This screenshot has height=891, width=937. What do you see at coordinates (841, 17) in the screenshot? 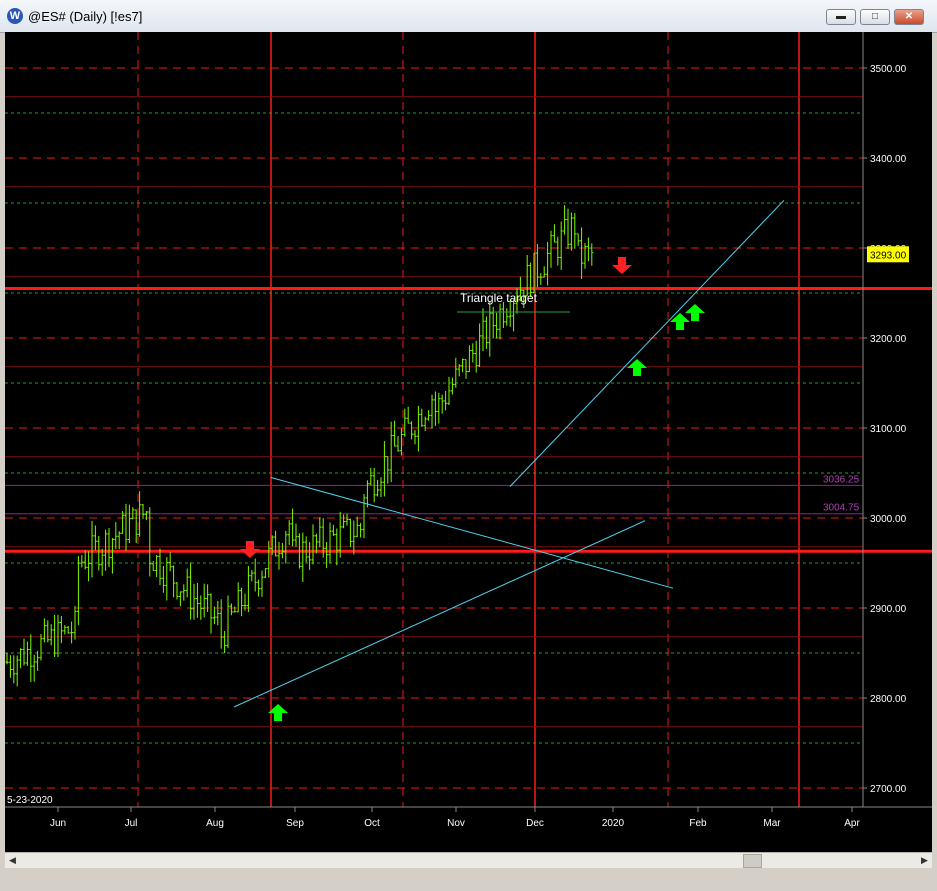
I see `minimize-button: ▬` at bounding box center [841, 17].